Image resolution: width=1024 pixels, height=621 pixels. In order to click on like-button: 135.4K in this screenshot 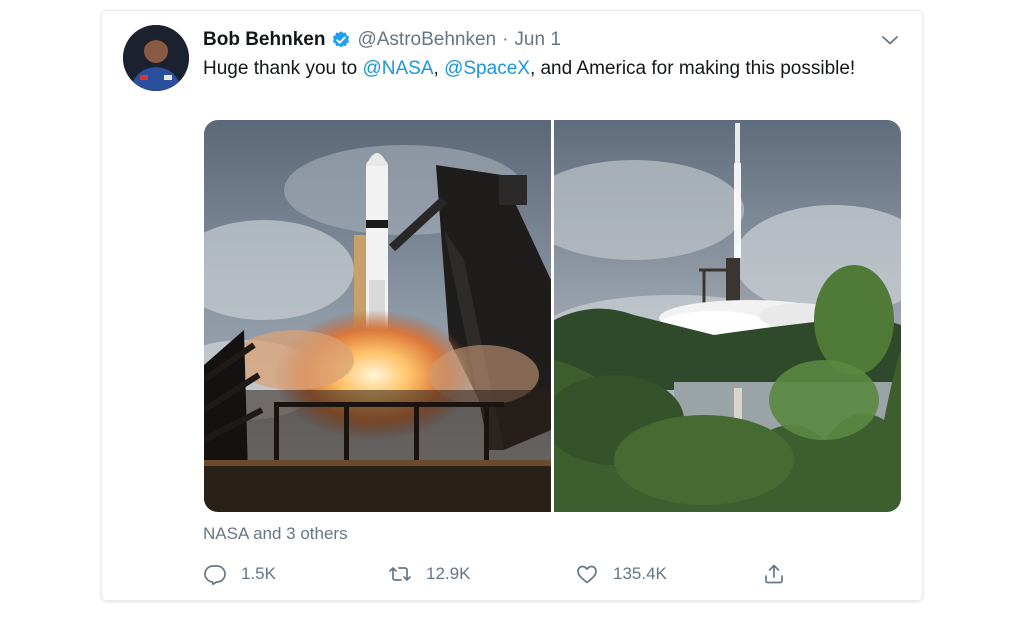, I will do `click(621, 574)`.